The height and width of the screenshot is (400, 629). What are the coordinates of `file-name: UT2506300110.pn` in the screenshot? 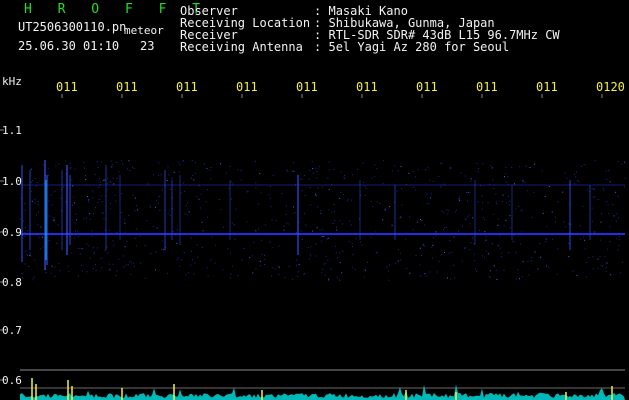 It's located at (72, 27).